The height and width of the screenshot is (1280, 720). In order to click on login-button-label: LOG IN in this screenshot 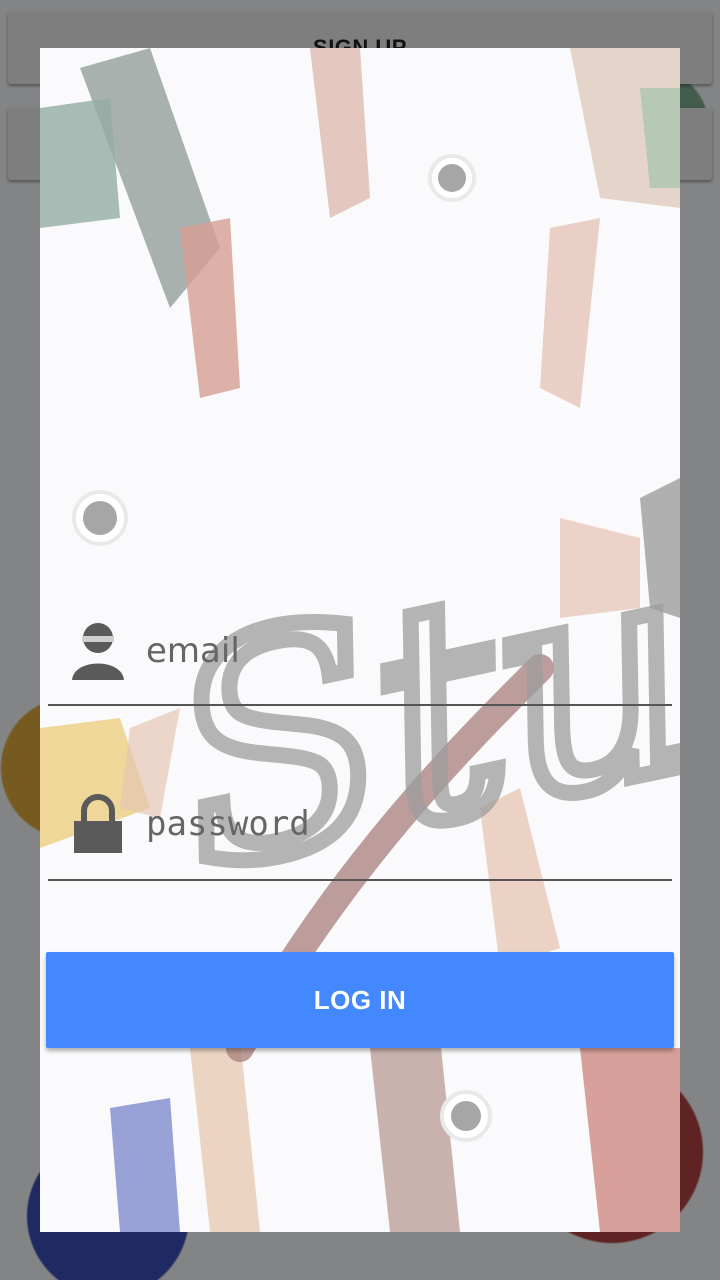, I will do `click(360, 999)`.